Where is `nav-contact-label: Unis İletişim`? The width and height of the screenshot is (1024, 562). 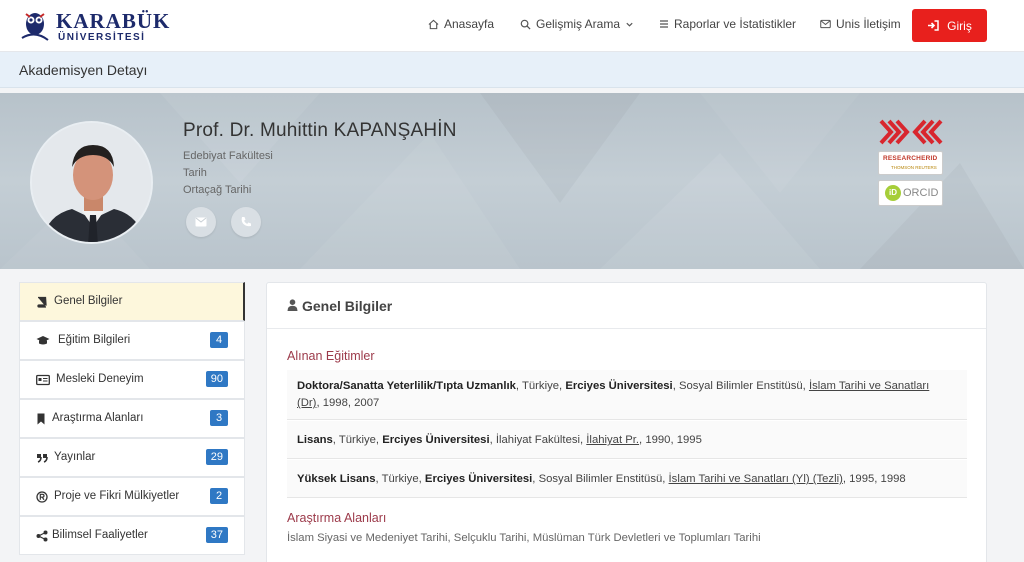 nav-contact-label: Unis İletişim is located at coordinates (868, 24).